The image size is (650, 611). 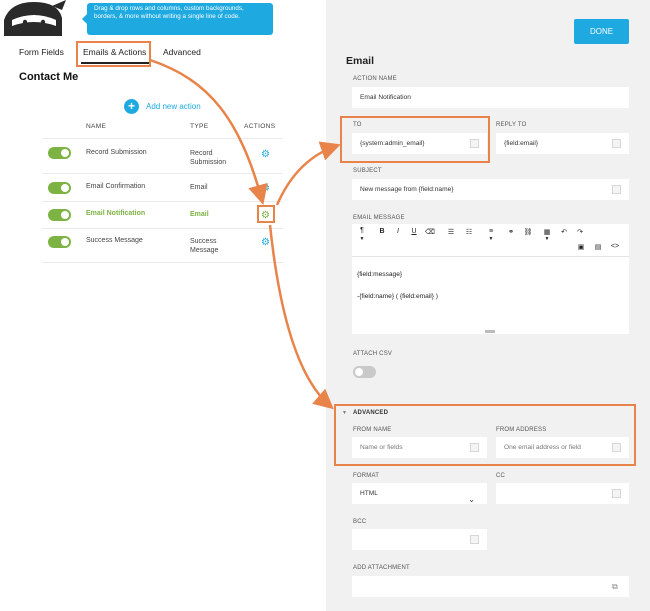 I want to click on arrow-tab-to-gear, so click(x=208, y=131).